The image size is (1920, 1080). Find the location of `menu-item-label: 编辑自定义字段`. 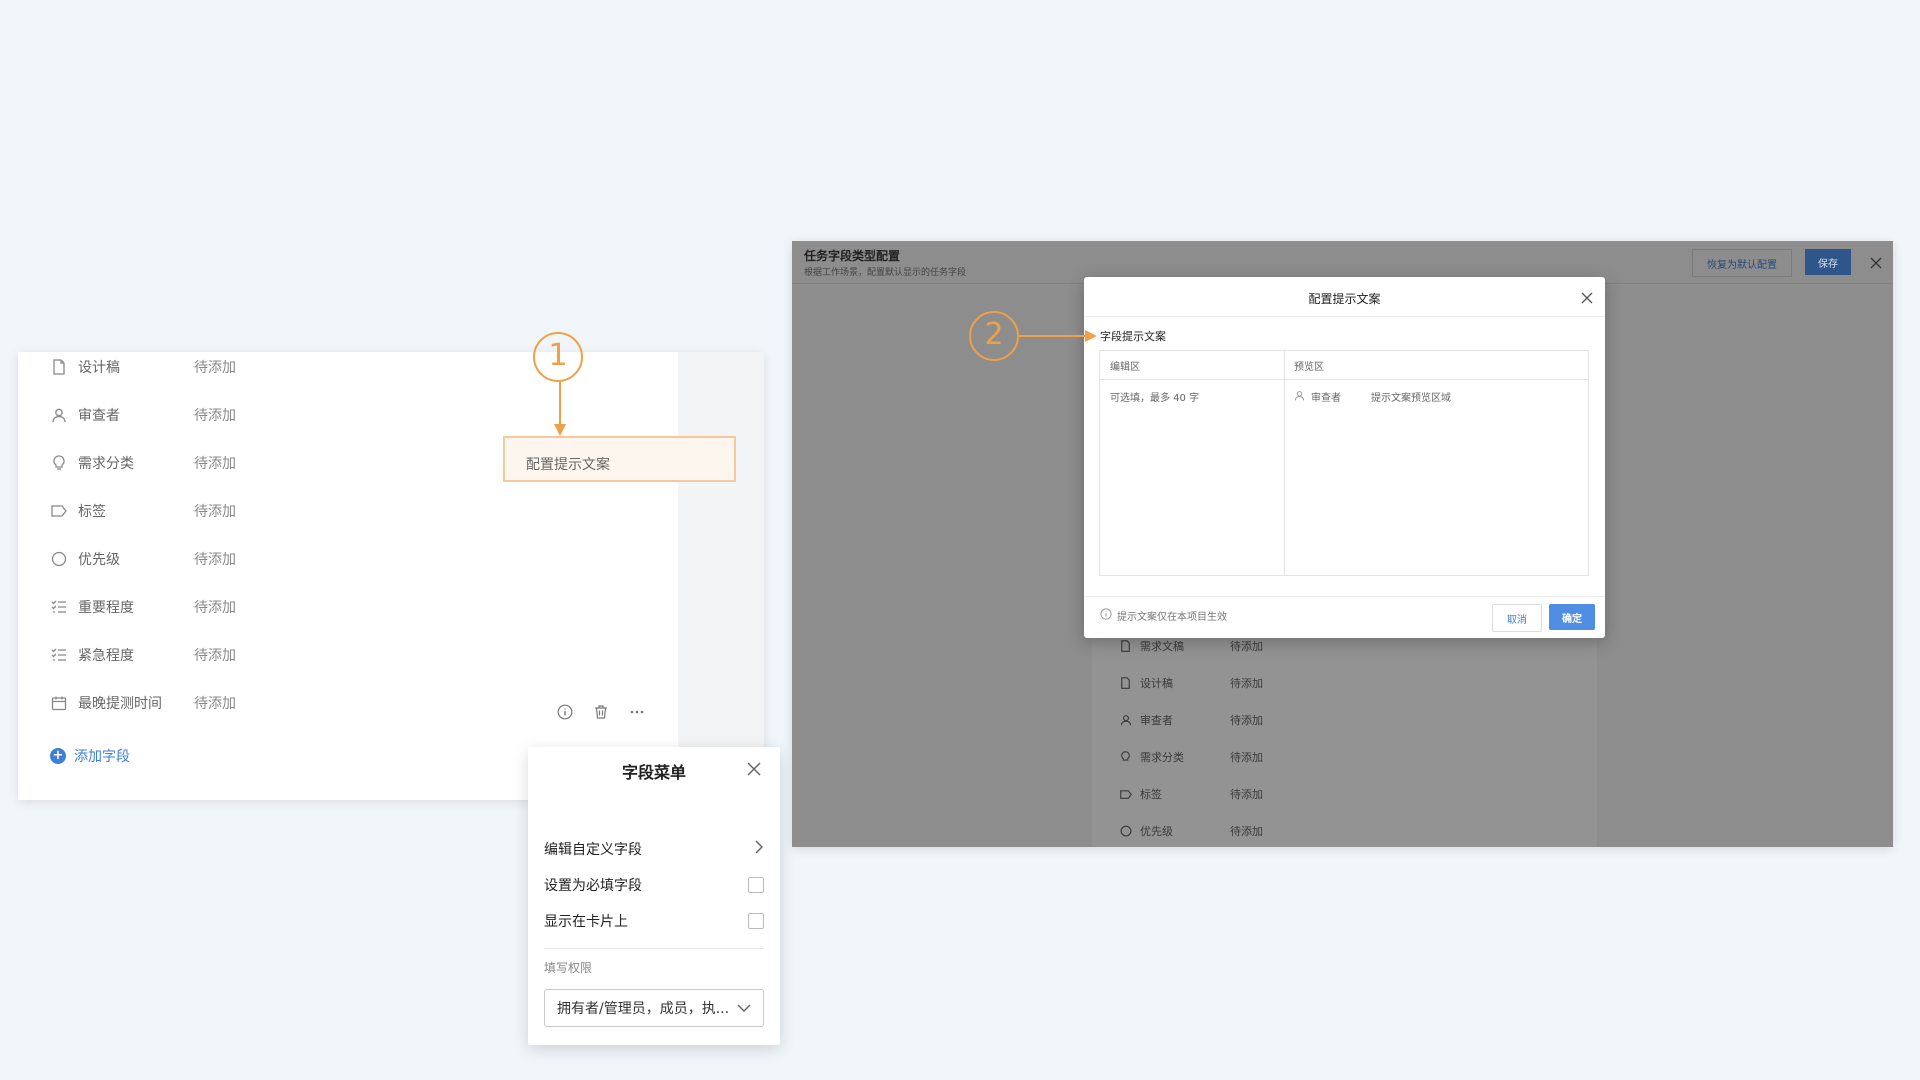

menu-item-label: 编辑自定义字段 is located at coordinates (593, 850).